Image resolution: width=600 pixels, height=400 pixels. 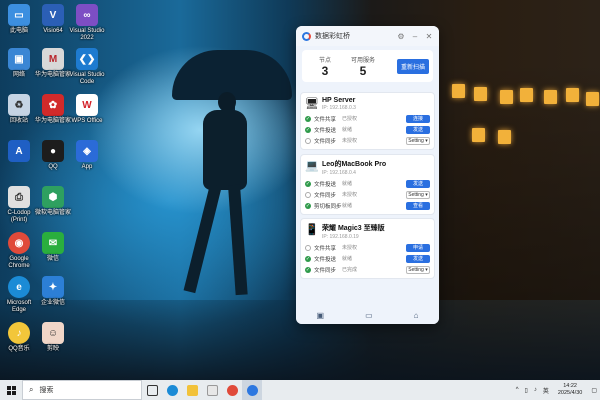 I want to click on ime-indicator: 英, so click(x=546, y=390).